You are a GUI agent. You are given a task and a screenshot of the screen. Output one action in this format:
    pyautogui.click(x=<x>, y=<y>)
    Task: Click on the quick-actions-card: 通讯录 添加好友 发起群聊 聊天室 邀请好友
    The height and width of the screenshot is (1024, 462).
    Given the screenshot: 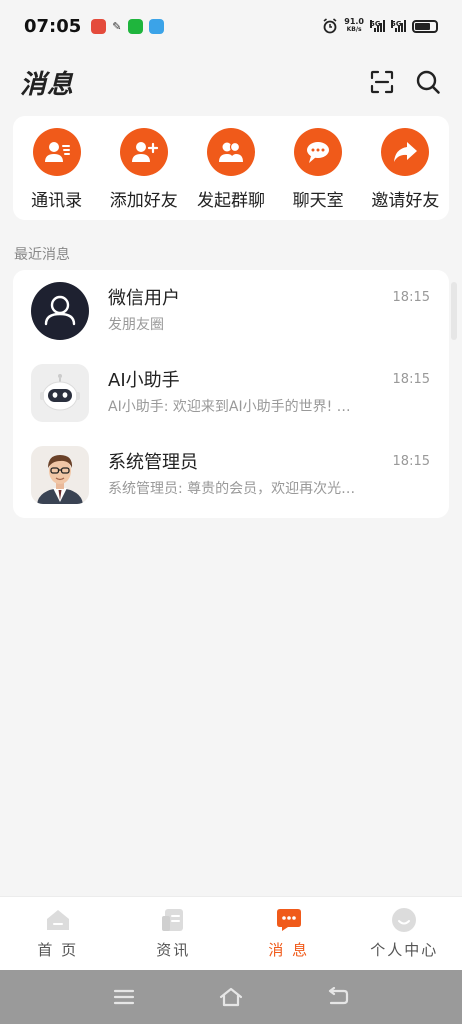 What is the action you would take?
    pyautogui.click(x=231, y=168)
    